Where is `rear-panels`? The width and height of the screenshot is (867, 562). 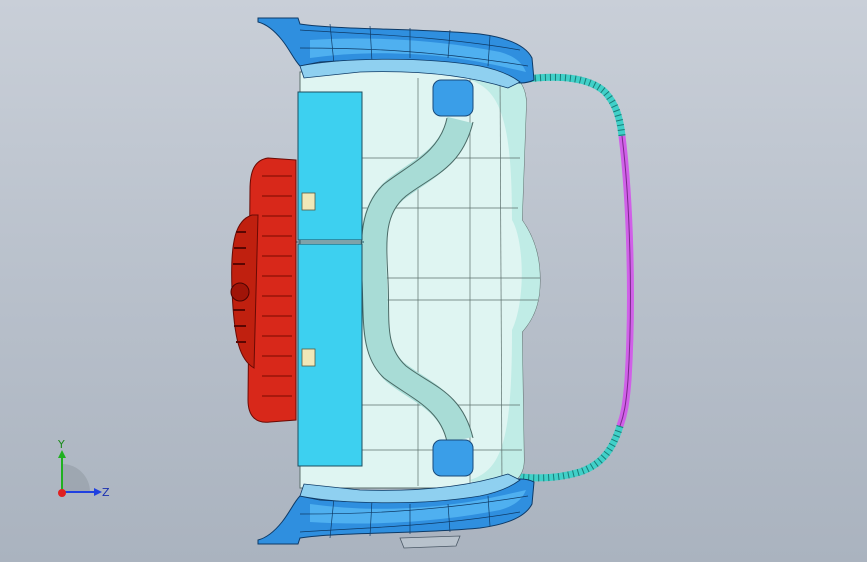 rear-panels is located at coordinates (329, 279).